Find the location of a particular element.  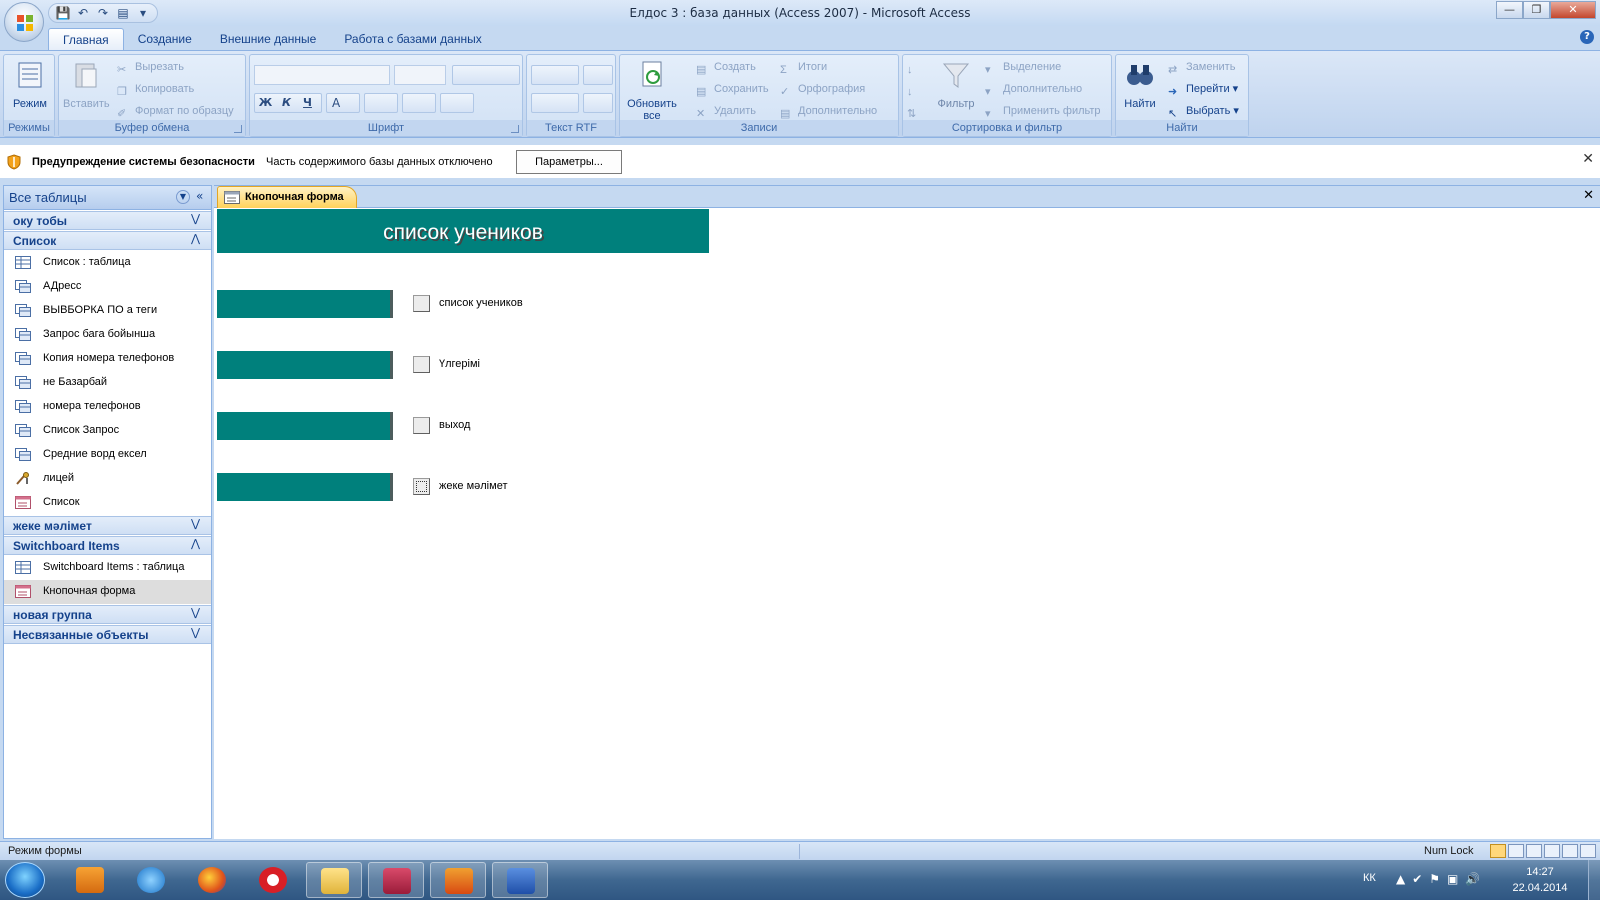

nav-item: Список Запрос is located at coordinates (107, 431).